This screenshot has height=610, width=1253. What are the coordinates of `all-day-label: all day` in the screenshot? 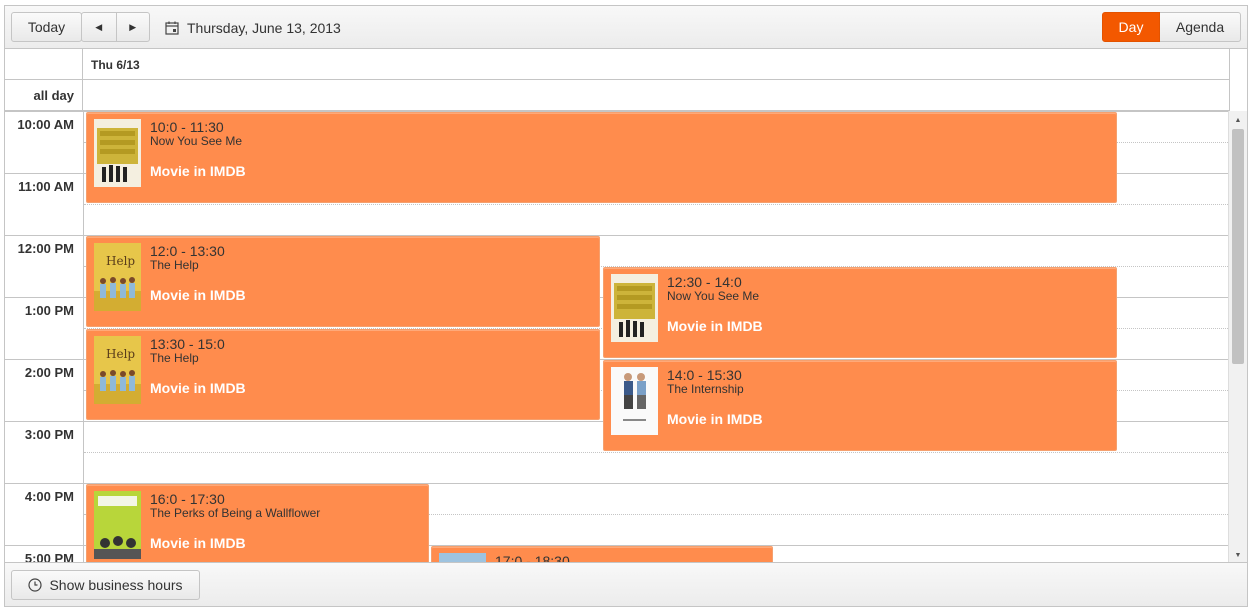 It's located at (53, 95).